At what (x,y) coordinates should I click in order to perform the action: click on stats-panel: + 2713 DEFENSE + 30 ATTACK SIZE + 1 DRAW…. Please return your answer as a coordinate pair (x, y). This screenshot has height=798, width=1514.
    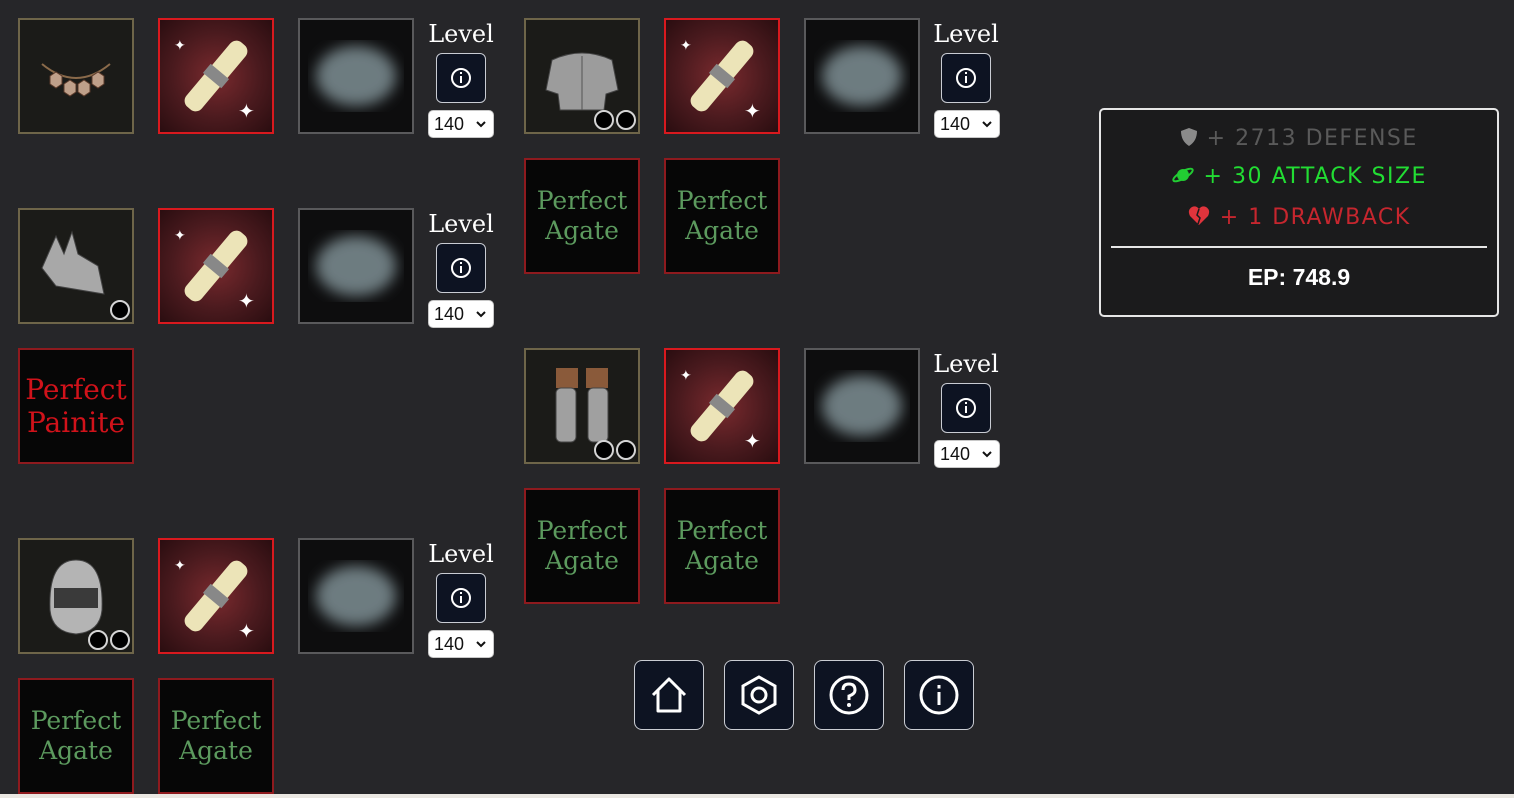
    Looking at the image, I should click on (1299, 212).